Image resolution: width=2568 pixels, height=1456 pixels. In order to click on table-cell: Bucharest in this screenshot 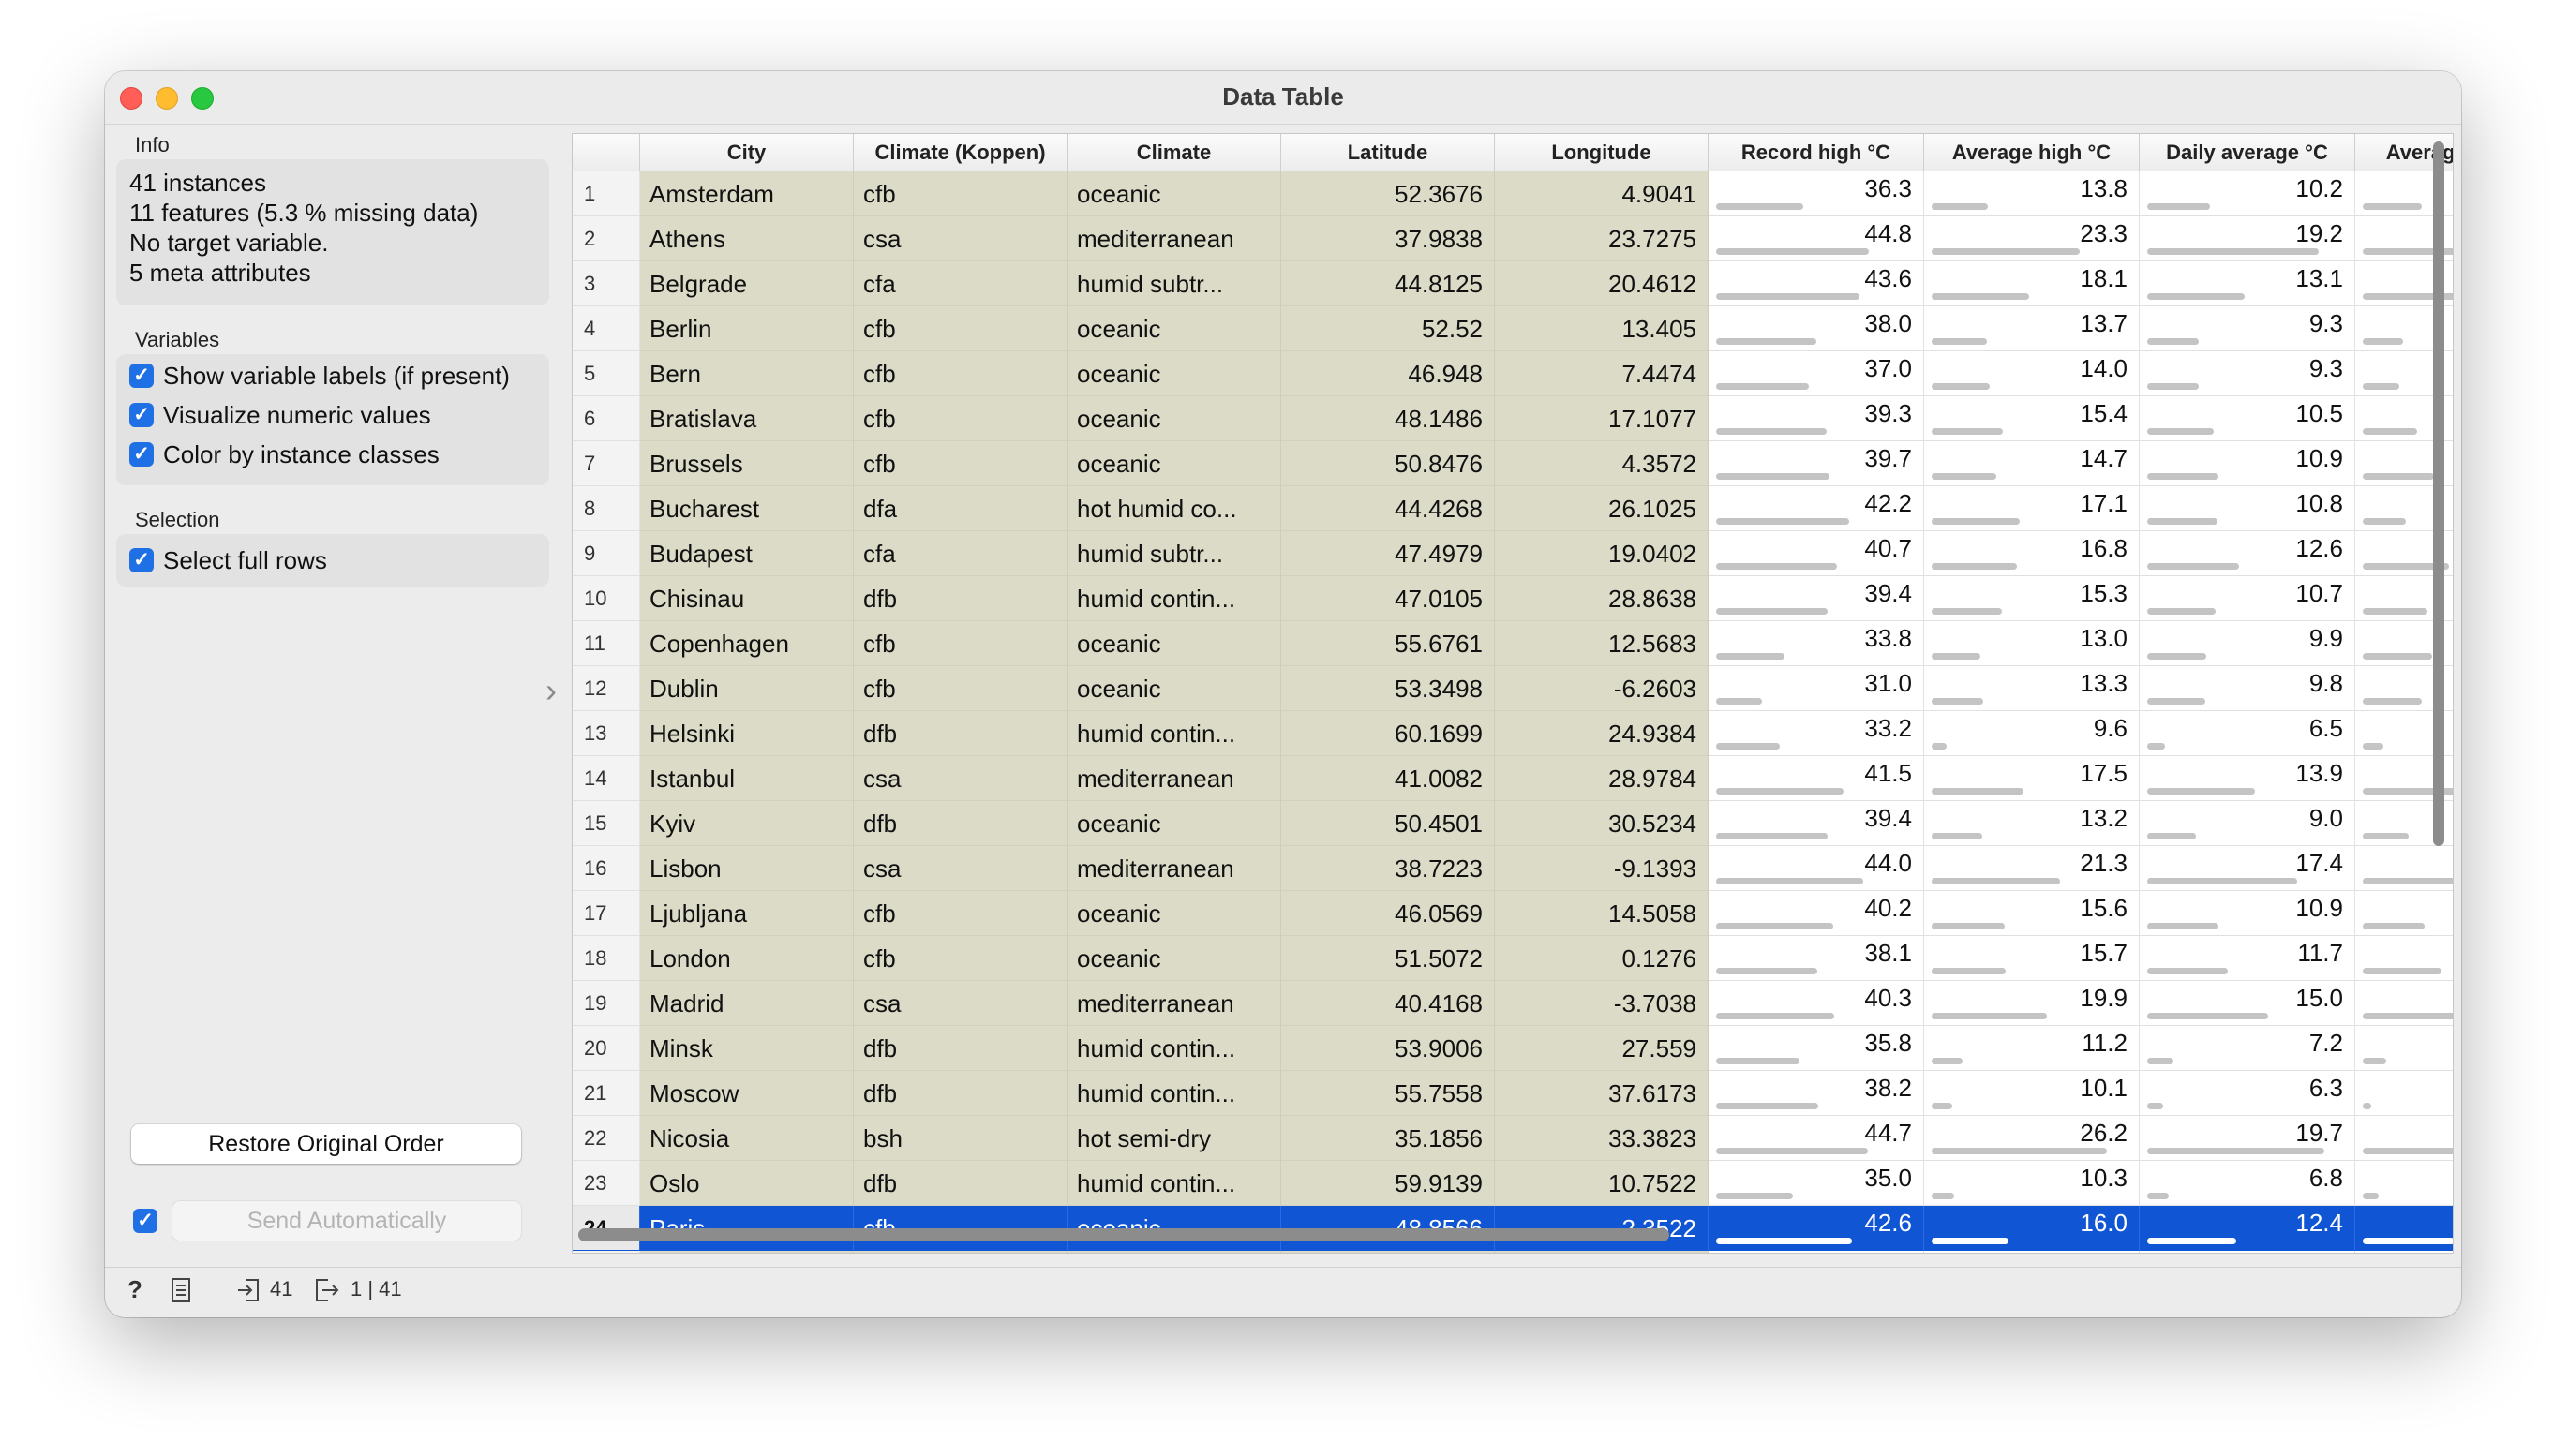, I will do `click(747, 508)`.